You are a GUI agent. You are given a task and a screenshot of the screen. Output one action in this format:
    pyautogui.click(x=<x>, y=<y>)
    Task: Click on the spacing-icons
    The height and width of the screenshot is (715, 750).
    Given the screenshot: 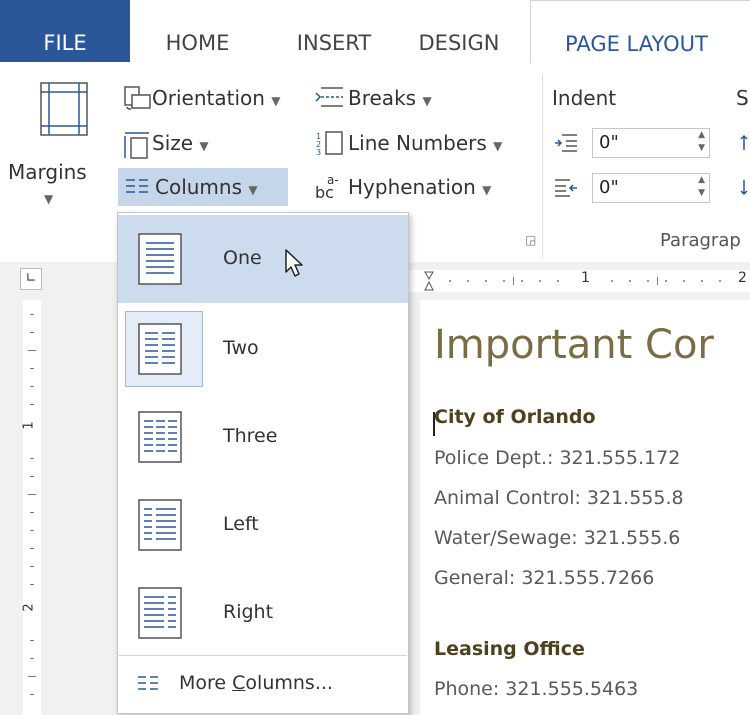 What is the action you would take?
    pyautogui.click(x=744, y=165)
    